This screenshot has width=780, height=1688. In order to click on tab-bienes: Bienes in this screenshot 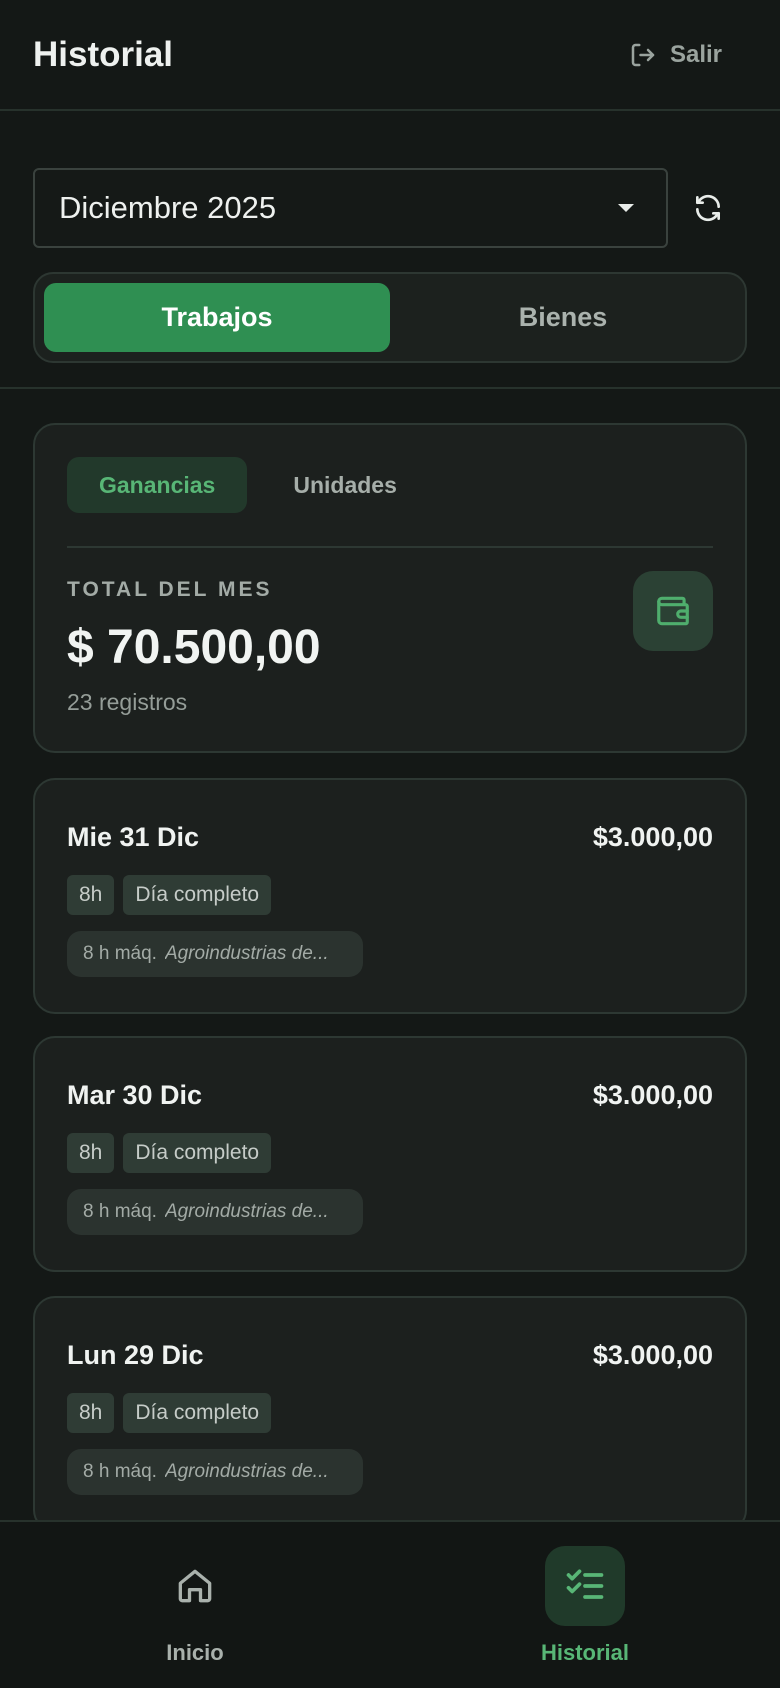, I will do `click(563, 317)`.